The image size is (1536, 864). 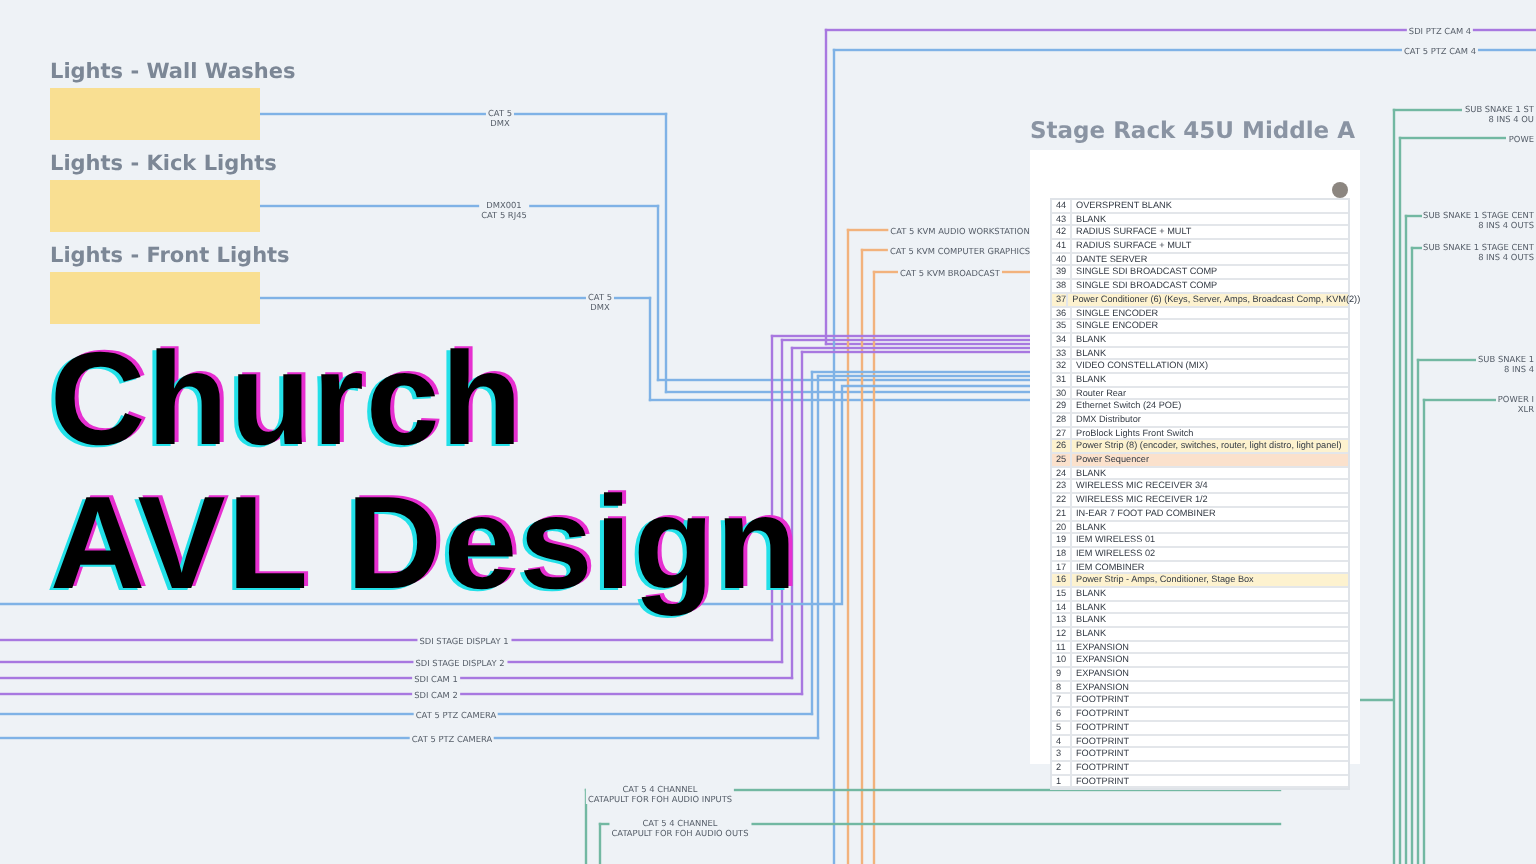 I want to click on group-title: Lights - Front Lights, so click(x=170, y=256).